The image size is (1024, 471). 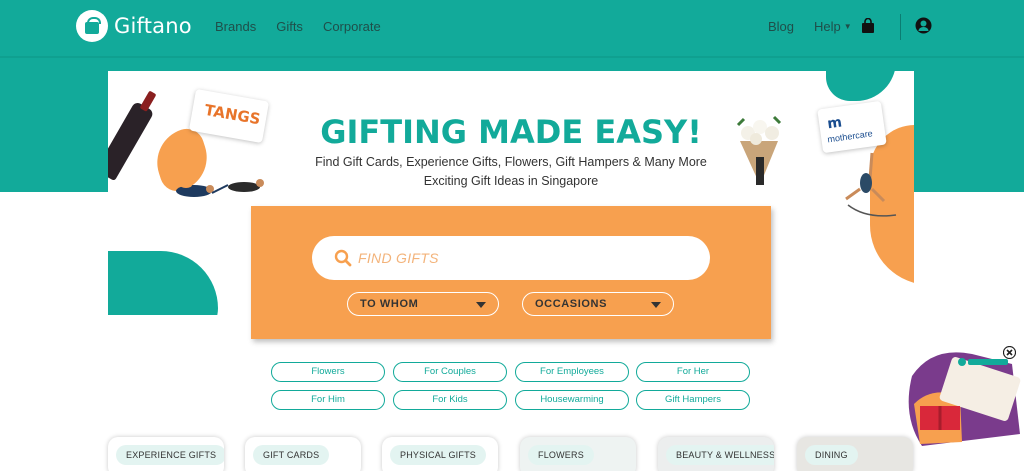 What do you see at coordinates (450, 372) in the screenshot?
I see `chip-for-couples: For Couples` at bounding box center [450, 372].